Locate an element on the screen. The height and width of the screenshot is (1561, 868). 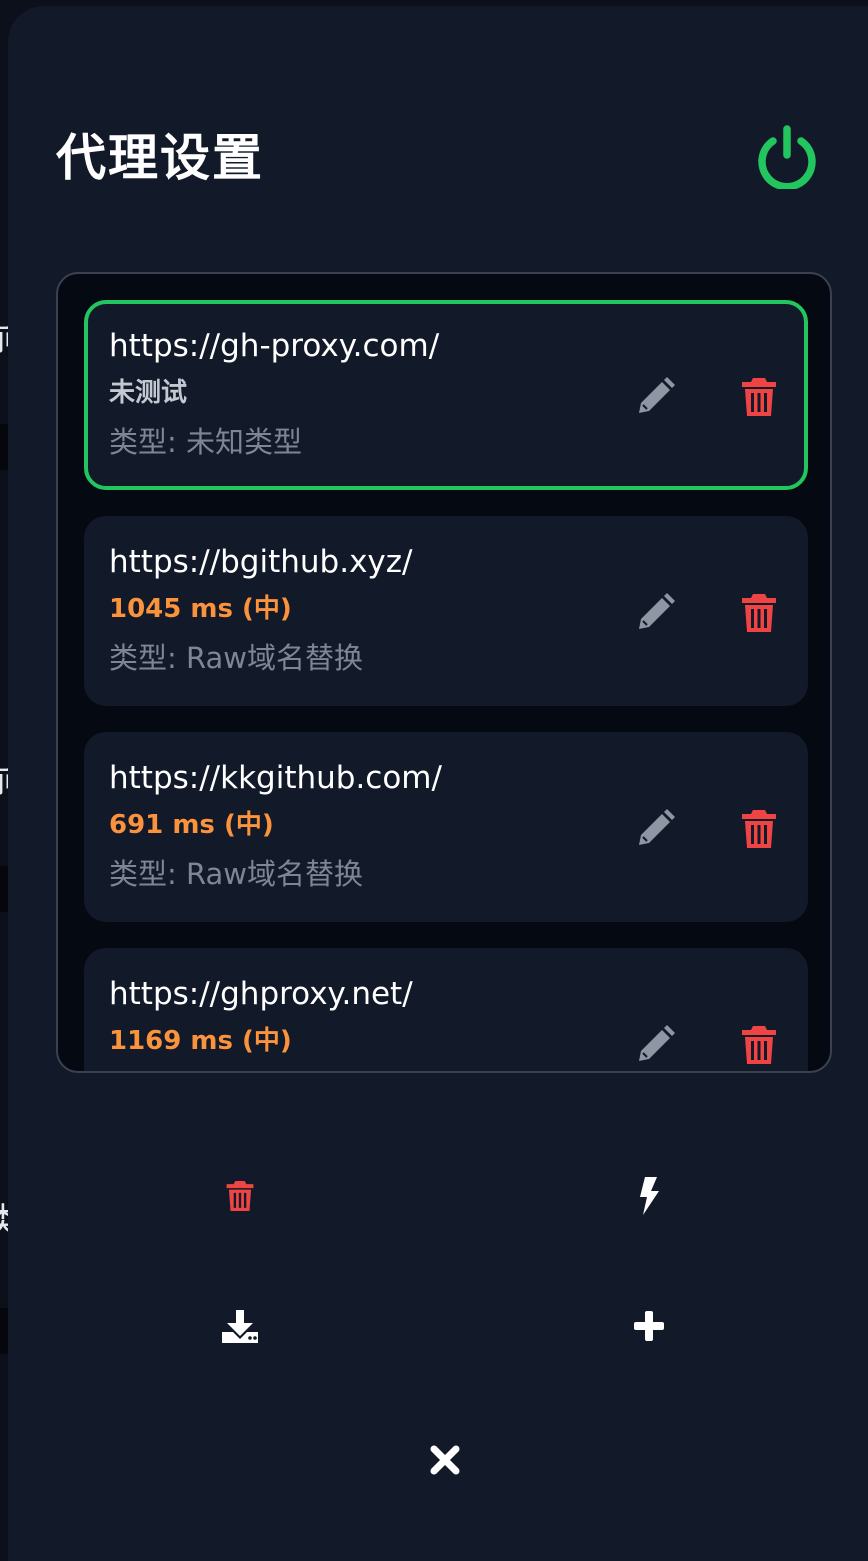
clear-all-proxies-button is located at coordinates (240, 1196).